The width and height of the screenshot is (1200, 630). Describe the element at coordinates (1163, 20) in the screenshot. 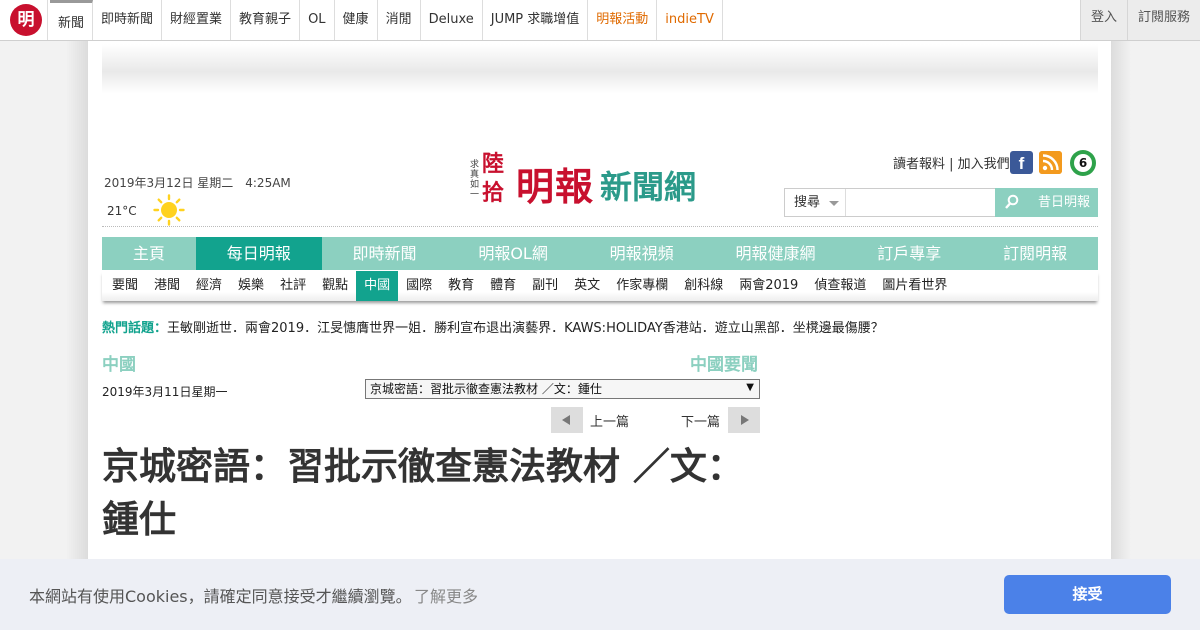

I see `subscribe-service-link: 訂閱服務` at that location.